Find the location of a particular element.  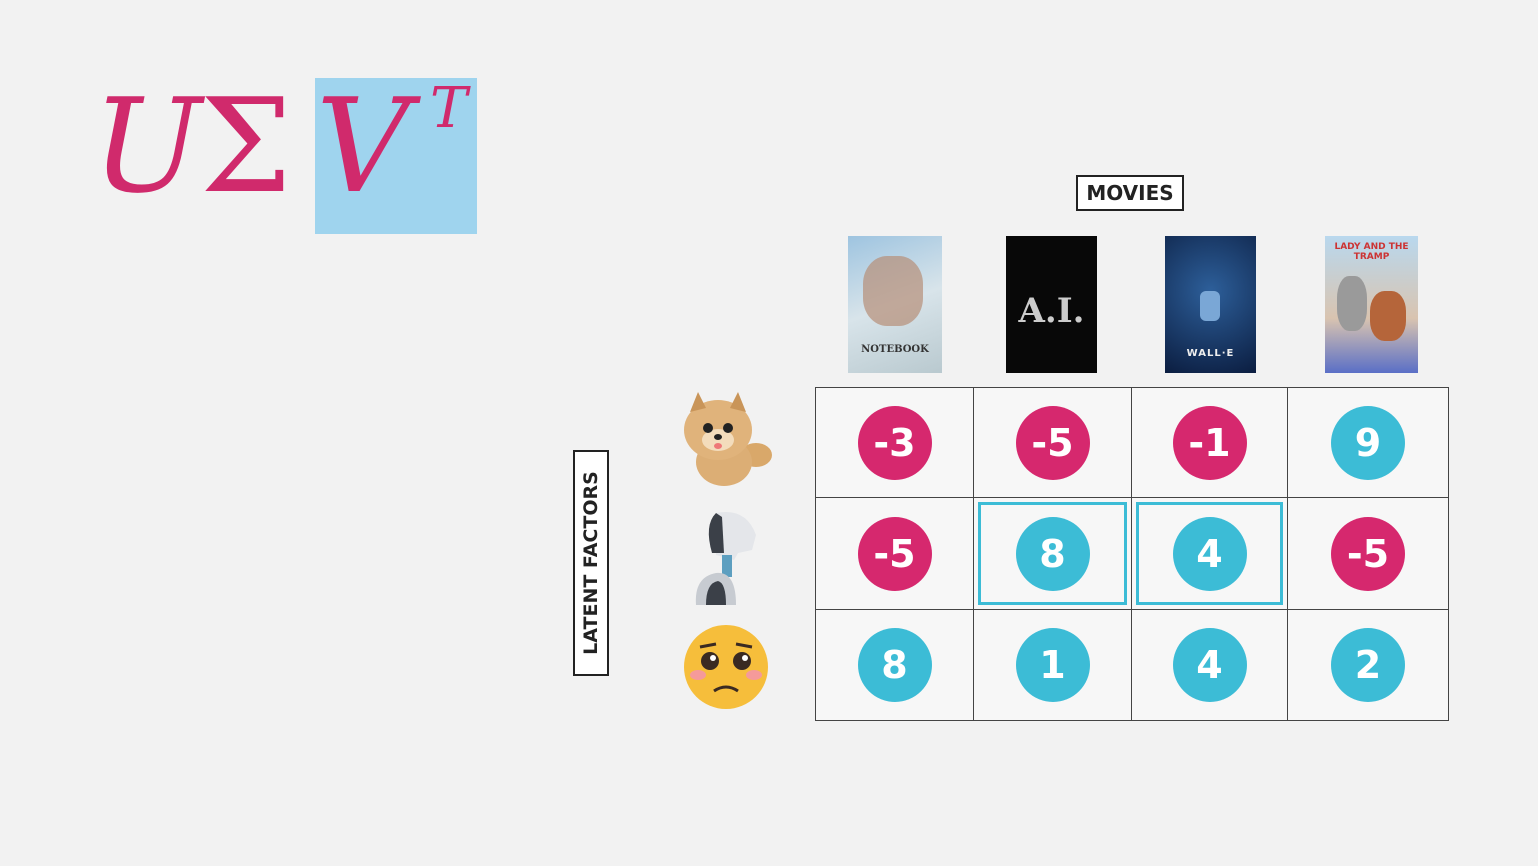

value-badge: -3 is located at coordinates (894, 442).